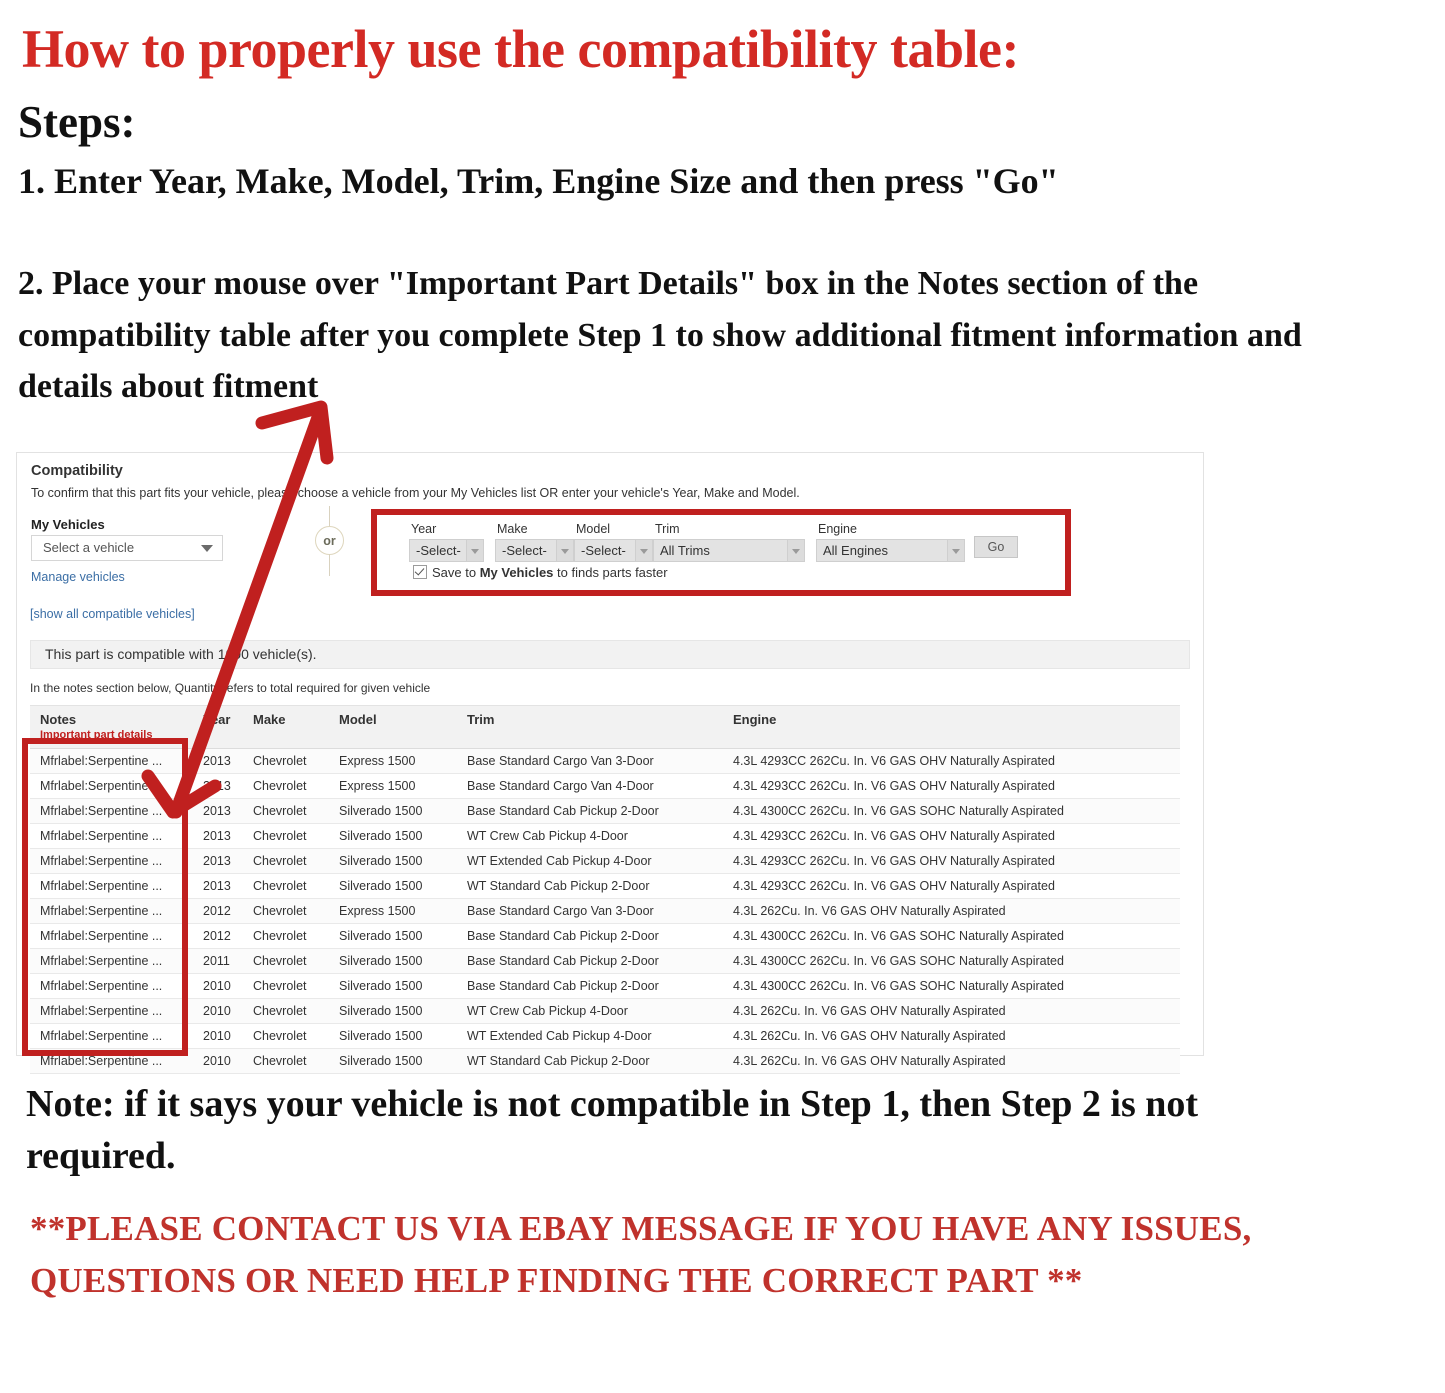 The image size is (1445, 1393). I want to click on field-value-year: -Select-, so click(438, 550).